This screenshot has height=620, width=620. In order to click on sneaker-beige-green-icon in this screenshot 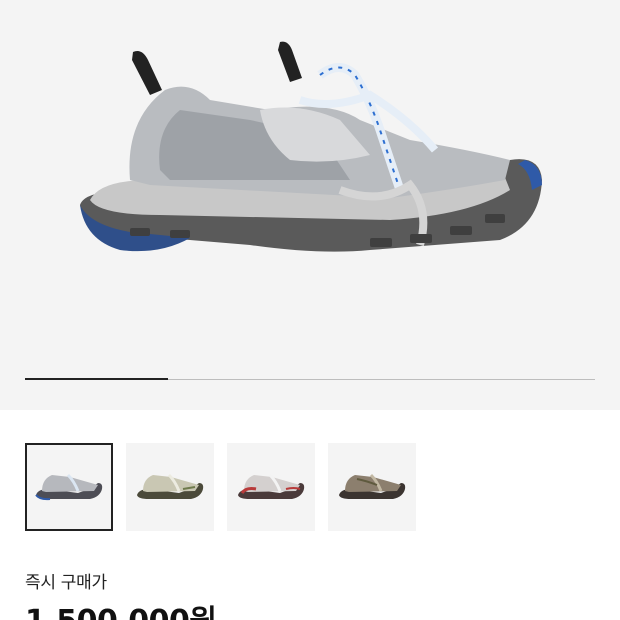, I will do `click(170, 486)`.